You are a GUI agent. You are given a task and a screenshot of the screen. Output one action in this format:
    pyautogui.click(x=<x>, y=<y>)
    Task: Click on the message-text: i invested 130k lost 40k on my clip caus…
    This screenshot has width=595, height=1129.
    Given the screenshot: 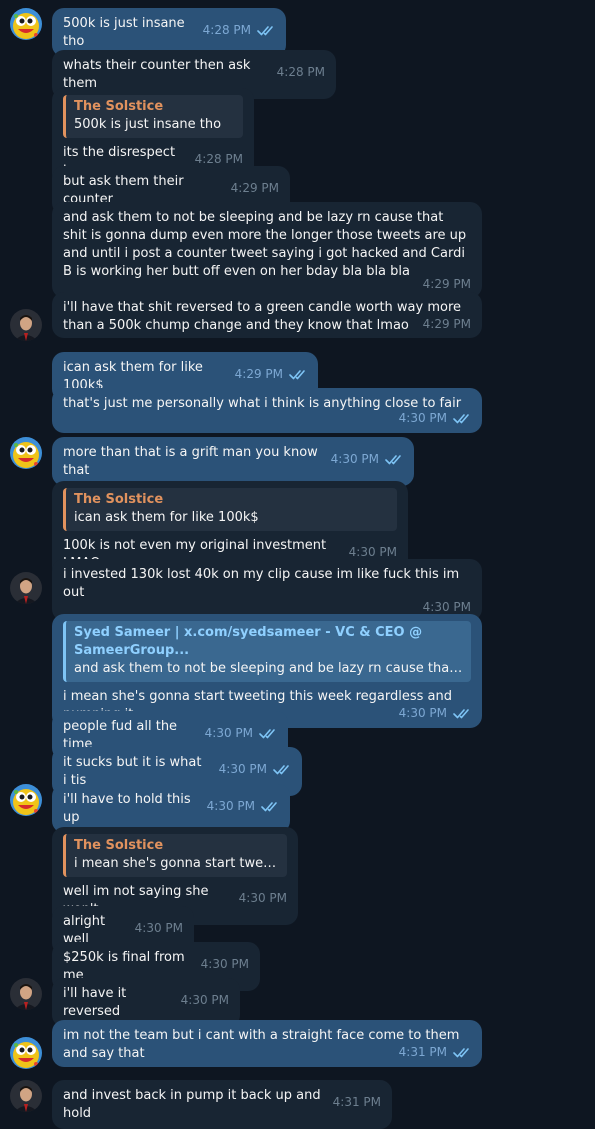 What is the action you would take?
    pyautogui.click(x=263, y=583)
    